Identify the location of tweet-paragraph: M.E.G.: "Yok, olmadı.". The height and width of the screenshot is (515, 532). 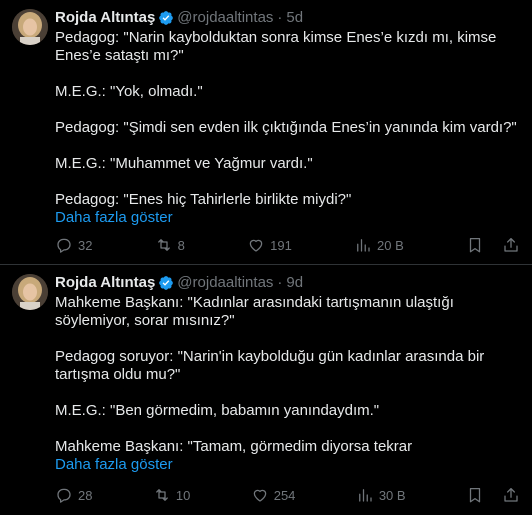
(129, 91).